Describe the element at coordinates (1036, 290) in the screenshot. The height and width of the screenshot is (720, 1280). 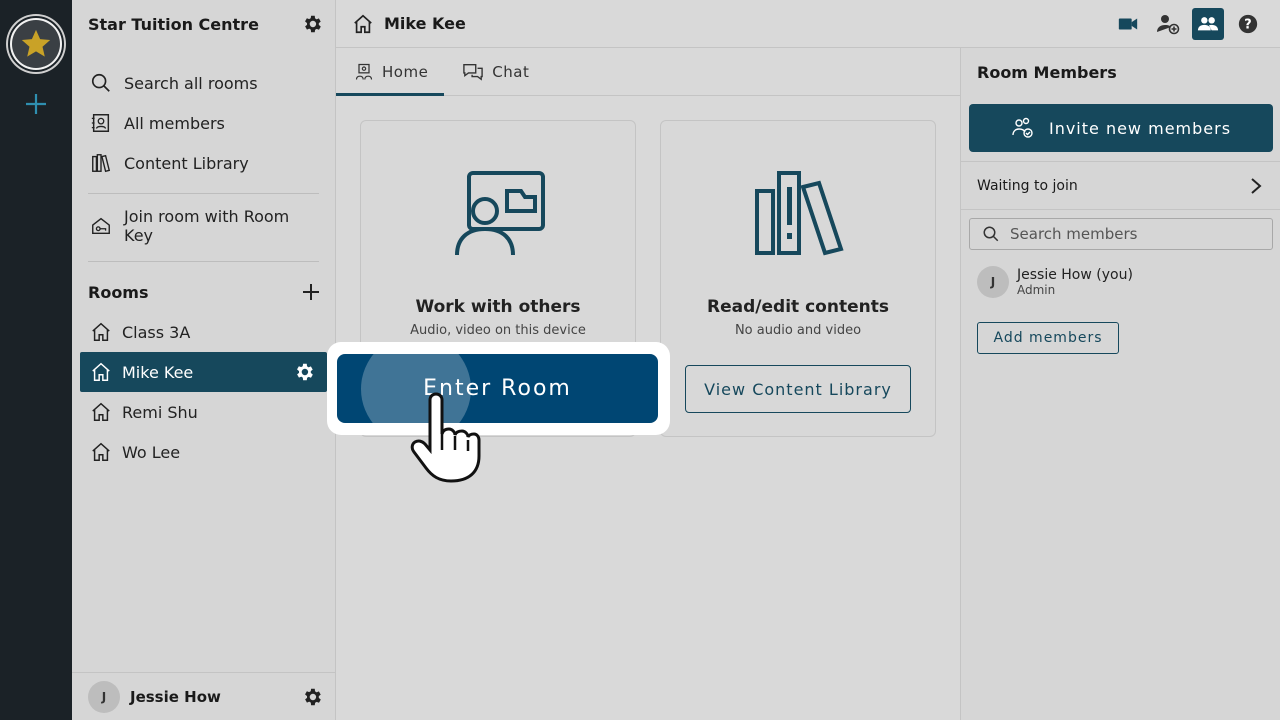
I see `member-role: Admin` at that location.